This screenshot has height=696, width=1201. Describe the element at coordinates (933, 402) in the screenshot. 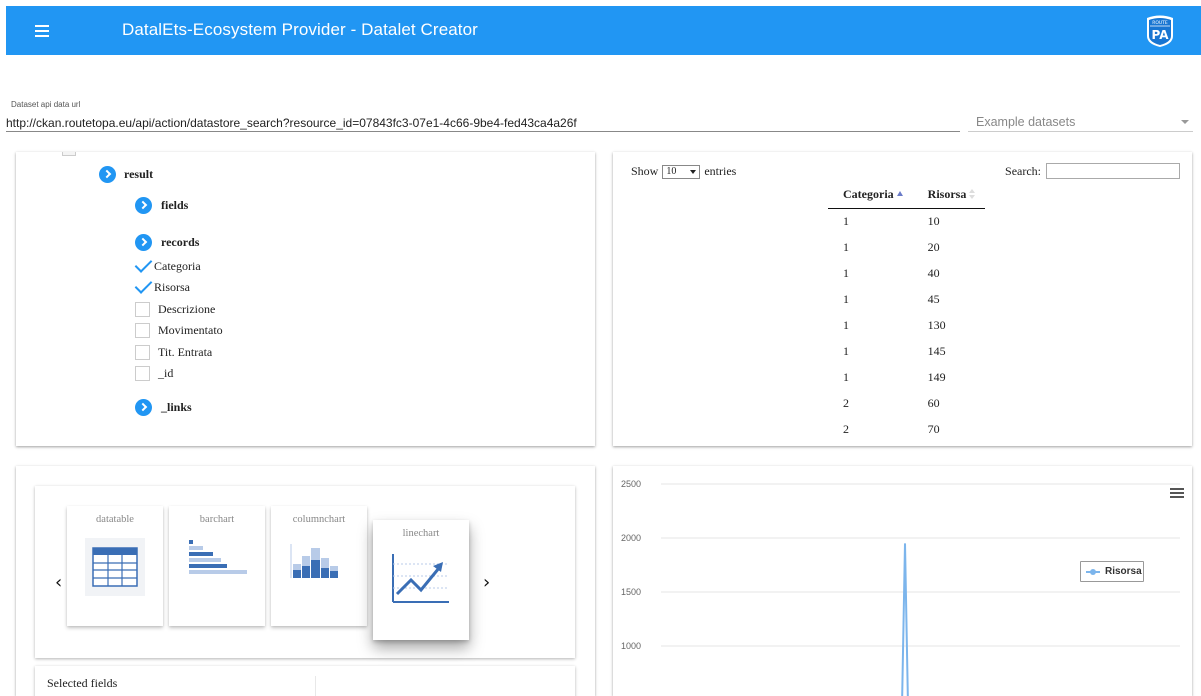

I see `table-cell: 60` at that location.